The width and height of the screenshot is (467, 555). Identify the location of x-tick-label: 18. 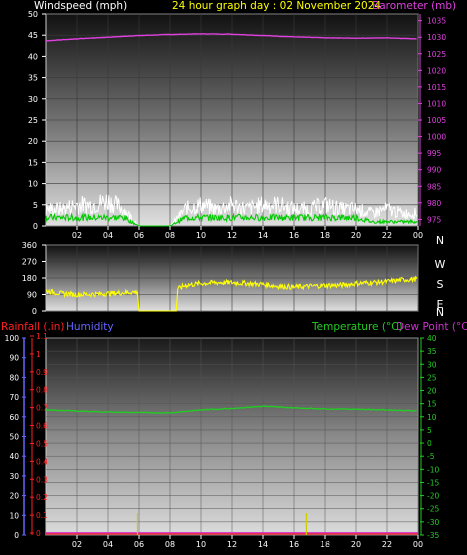
(325, 235).